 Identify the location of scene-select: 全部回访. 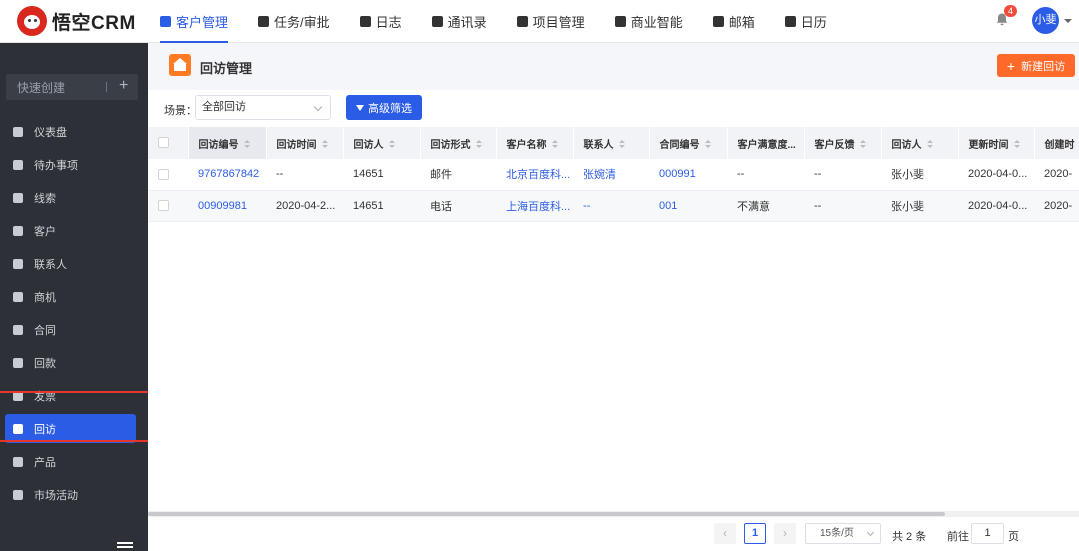
(263, 107).